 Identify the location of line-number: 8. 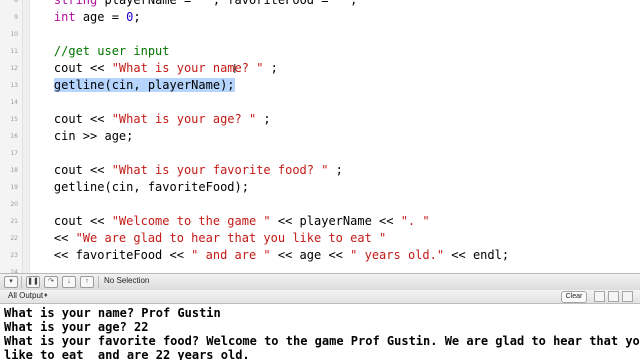
(16, 2).